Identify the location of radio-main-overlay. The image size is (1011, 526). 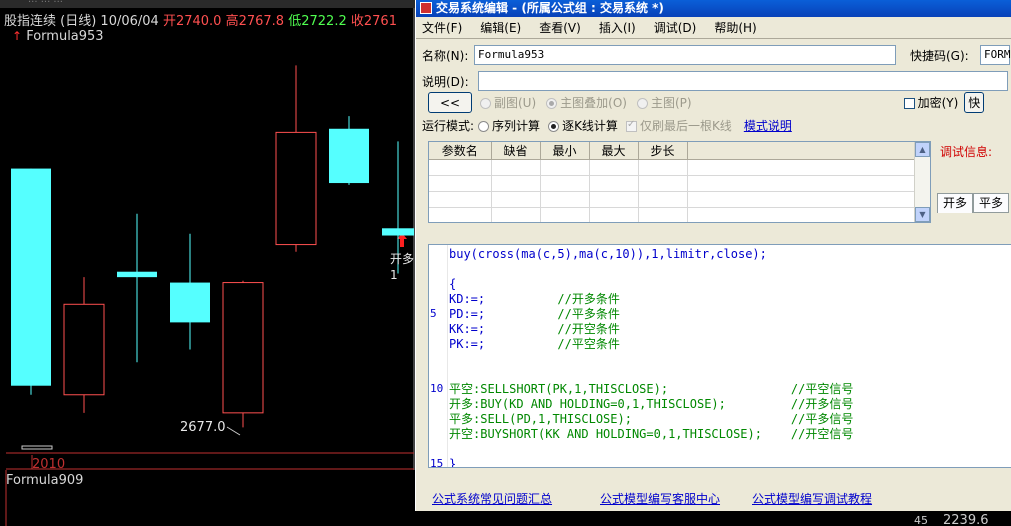
(552, 103).